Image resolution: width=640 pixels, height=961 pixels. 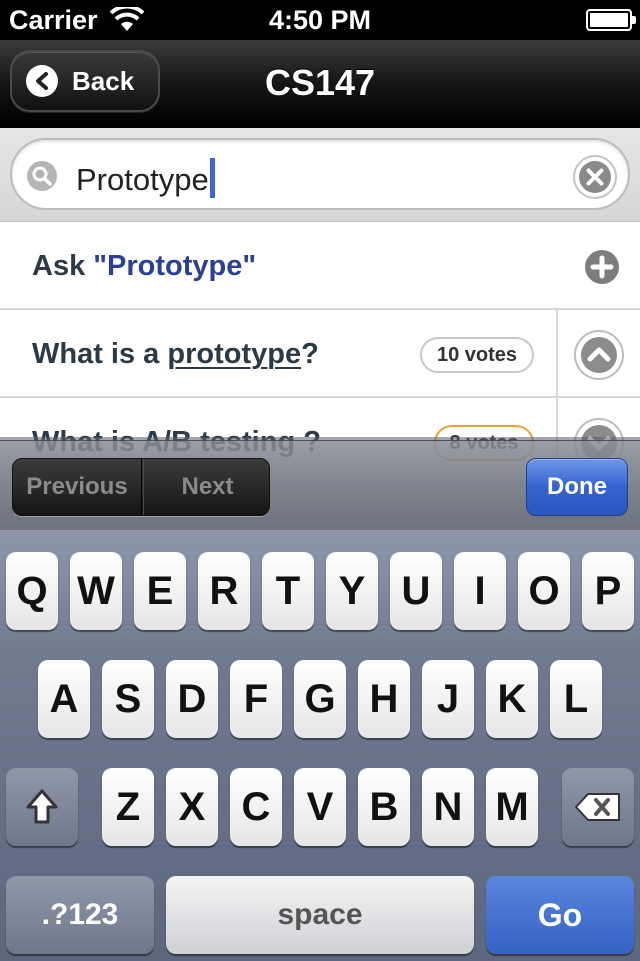 What do you see at coordinates (224, 591) in the screenshot?
I see `key-r: R` at bounding box center [224, 591].